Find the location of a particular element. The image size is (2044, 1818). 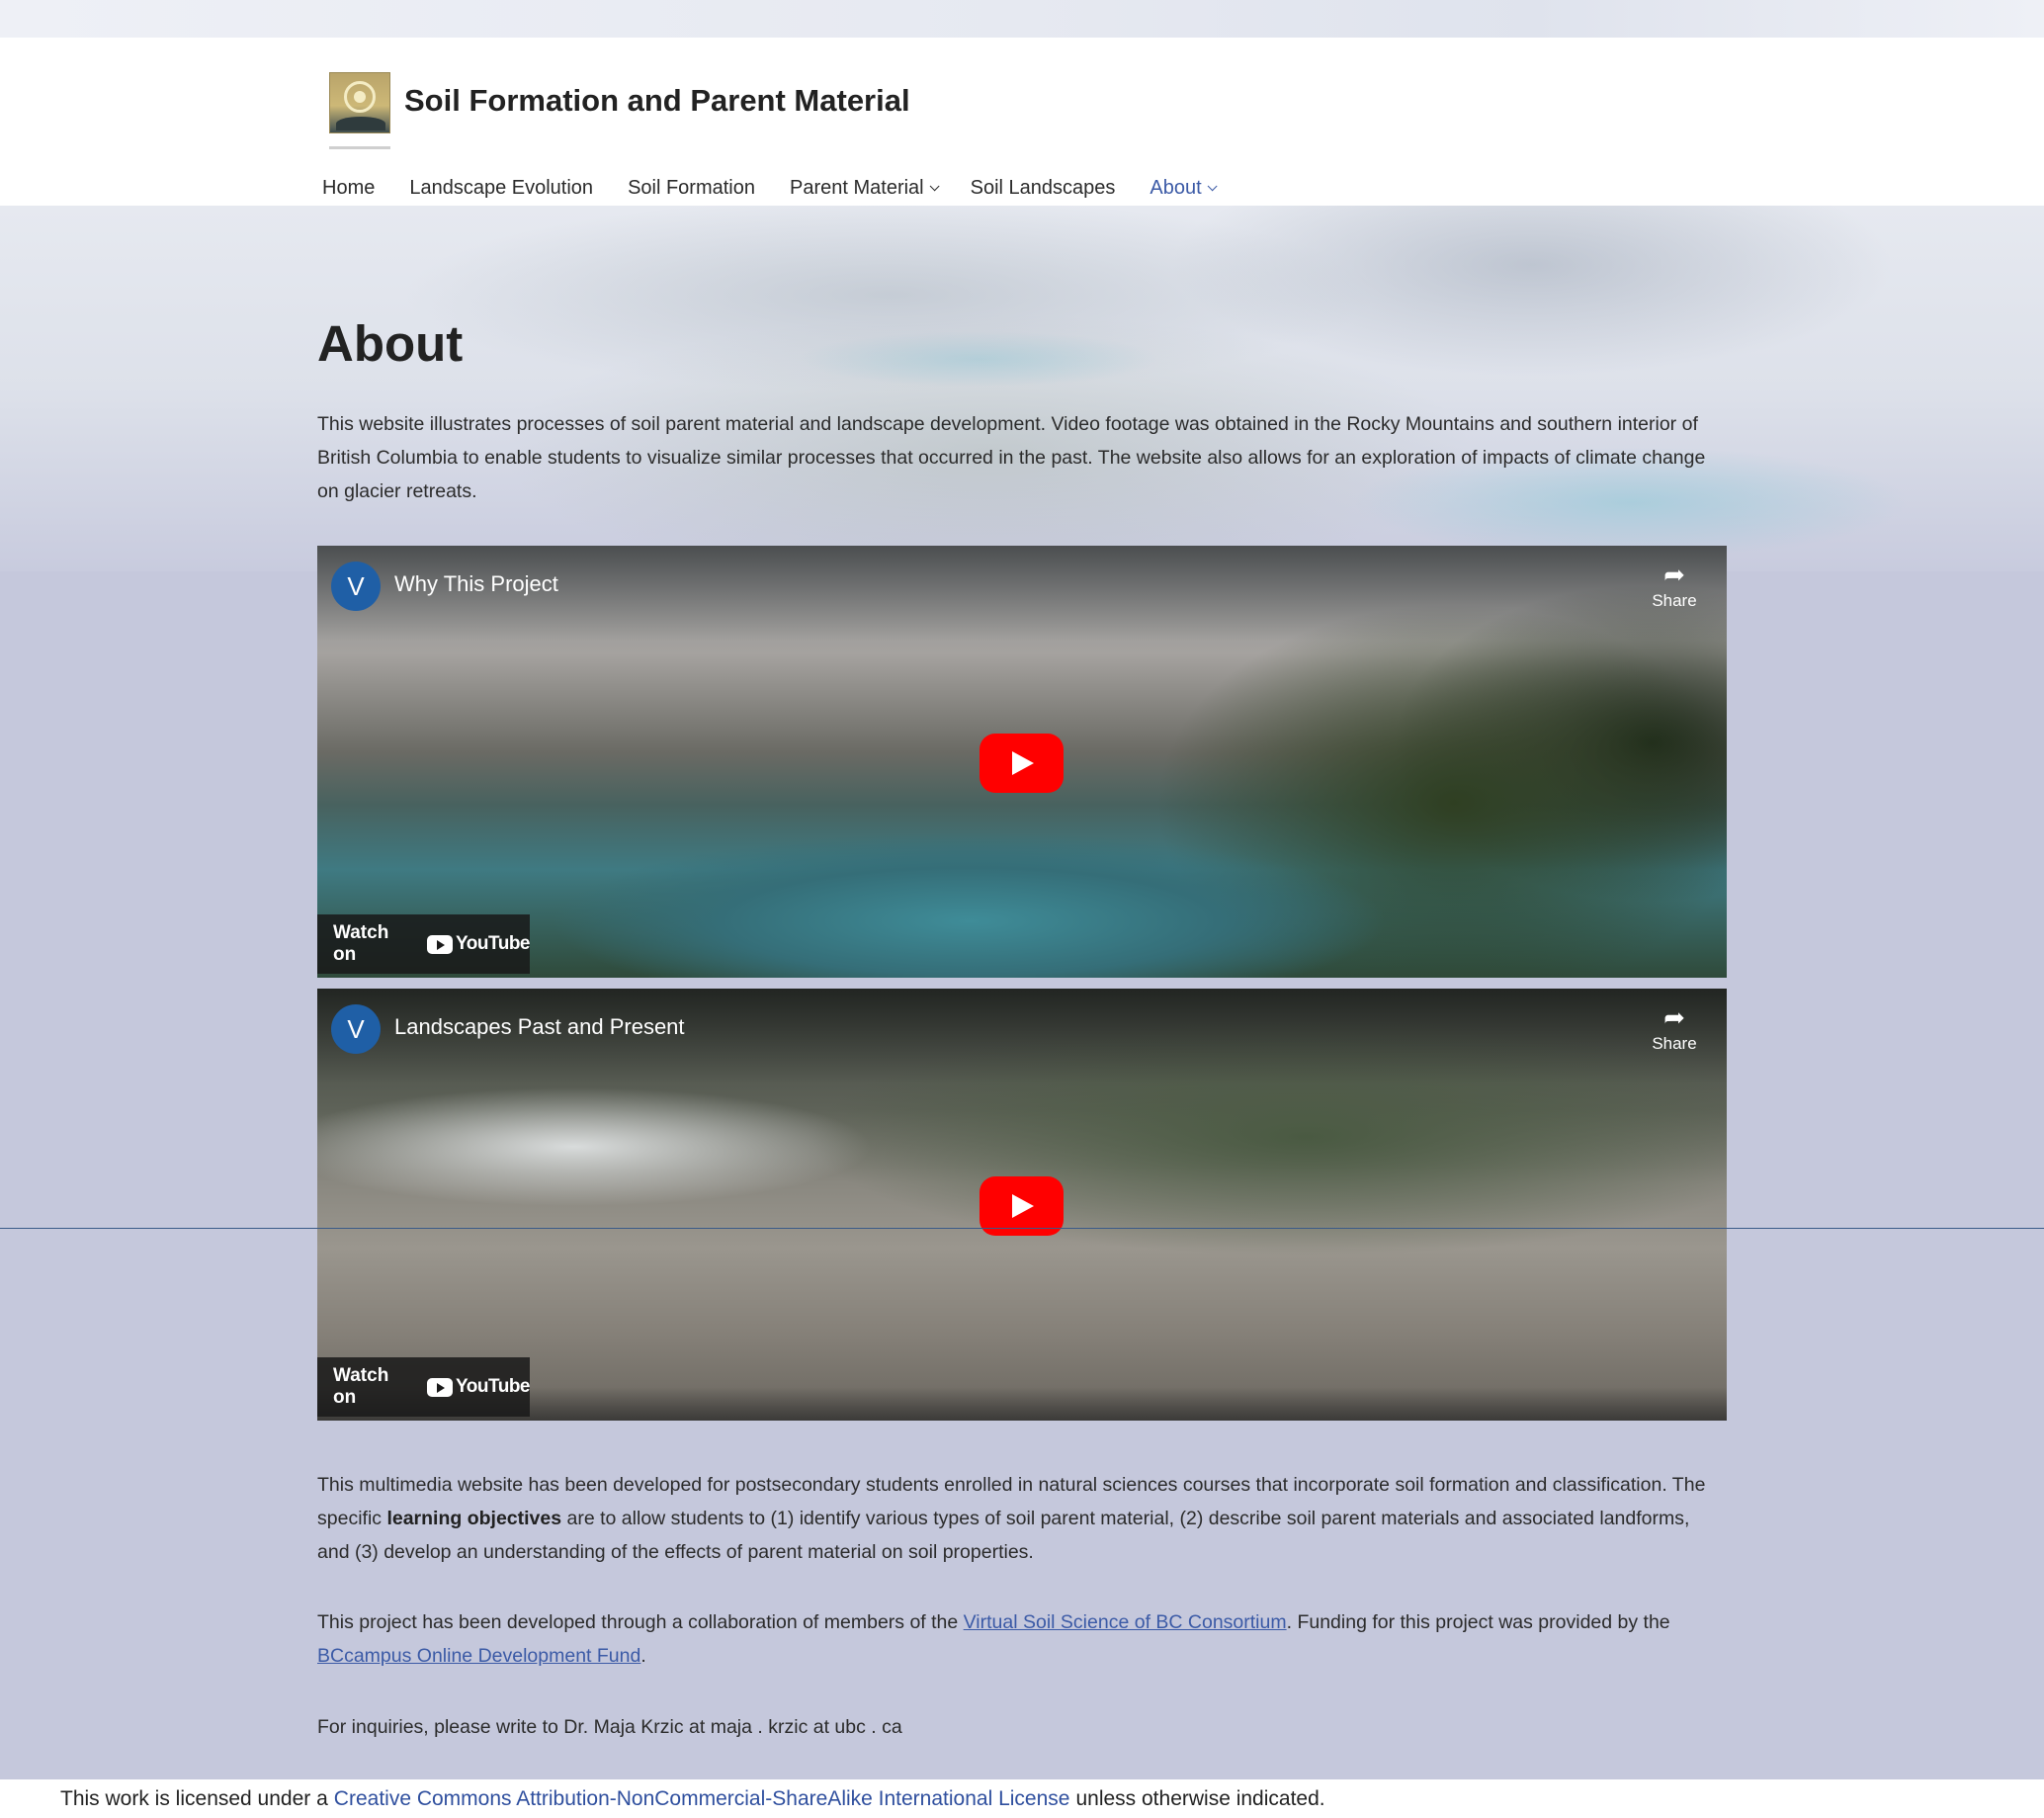

top-strip is located at coordinates (1022, 19).